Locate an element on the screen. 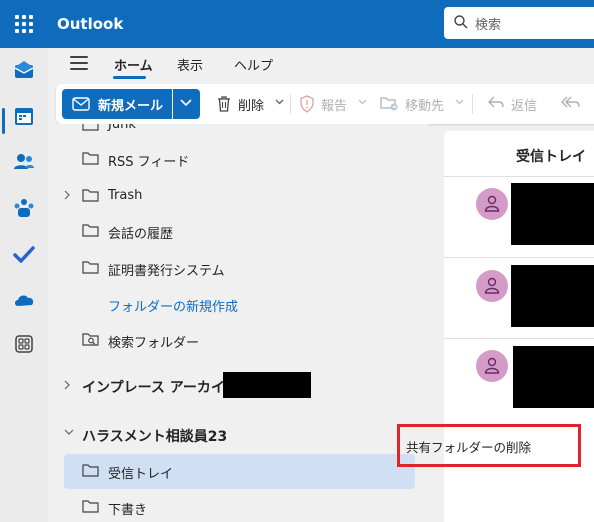 The image size is (594, 522). todo-icon is located at coordinates (24, 254).